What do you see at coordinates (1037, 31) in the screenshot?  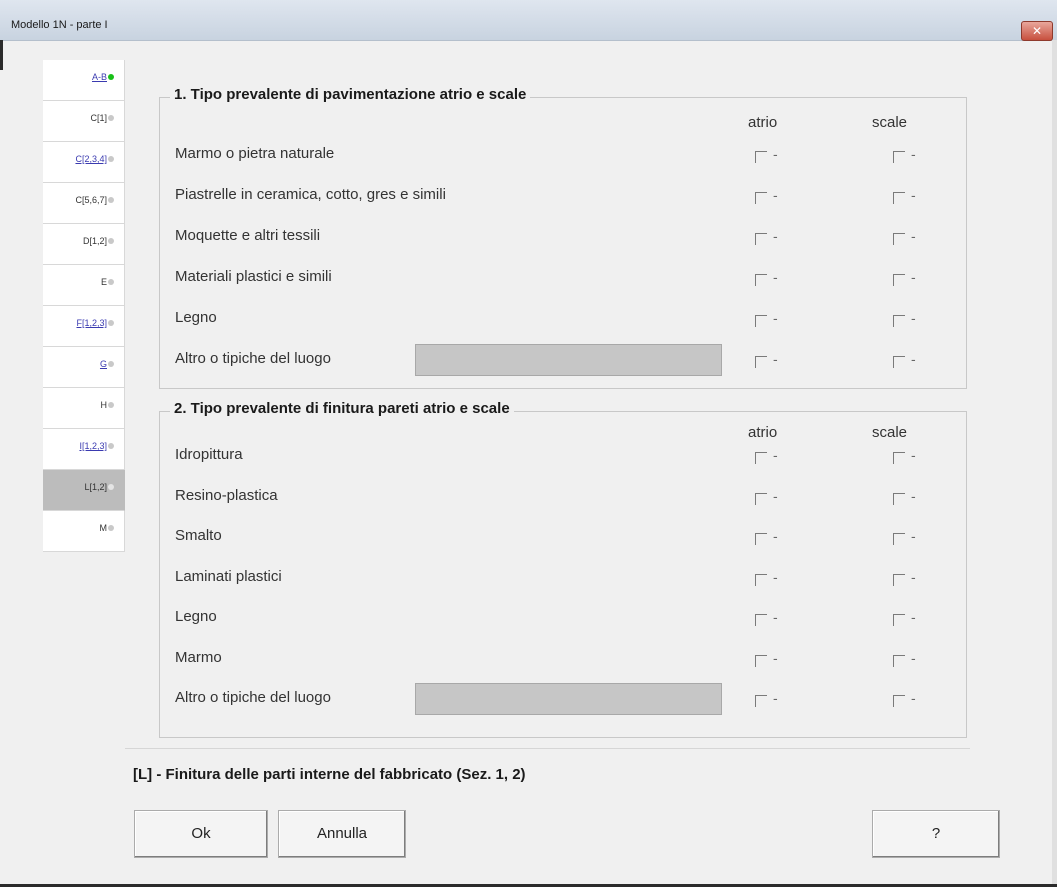 I see `close-button: ✕` at bounding box center [1037, 31].